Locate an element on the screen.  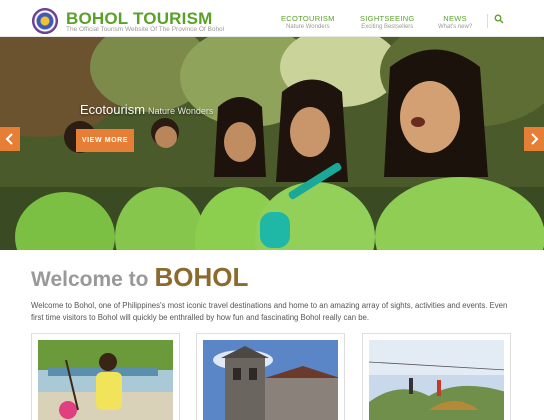
nav-divider is located at coordinates (487, 21).